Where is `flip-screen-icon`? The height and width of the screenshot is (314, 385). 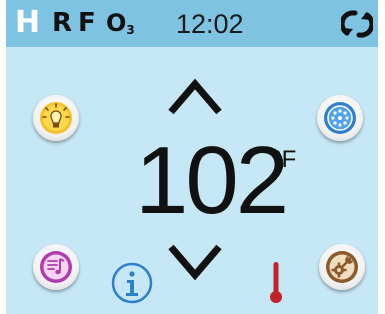
flip-screen-icon is located at coordinates (357, 24).